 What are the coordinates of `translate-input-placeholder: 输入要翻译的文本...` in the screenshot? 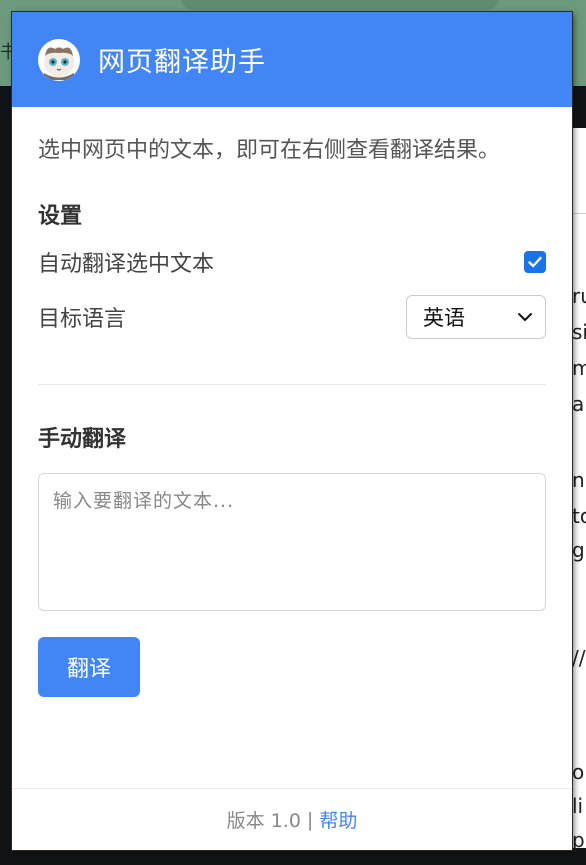 It's located at (144, 501).